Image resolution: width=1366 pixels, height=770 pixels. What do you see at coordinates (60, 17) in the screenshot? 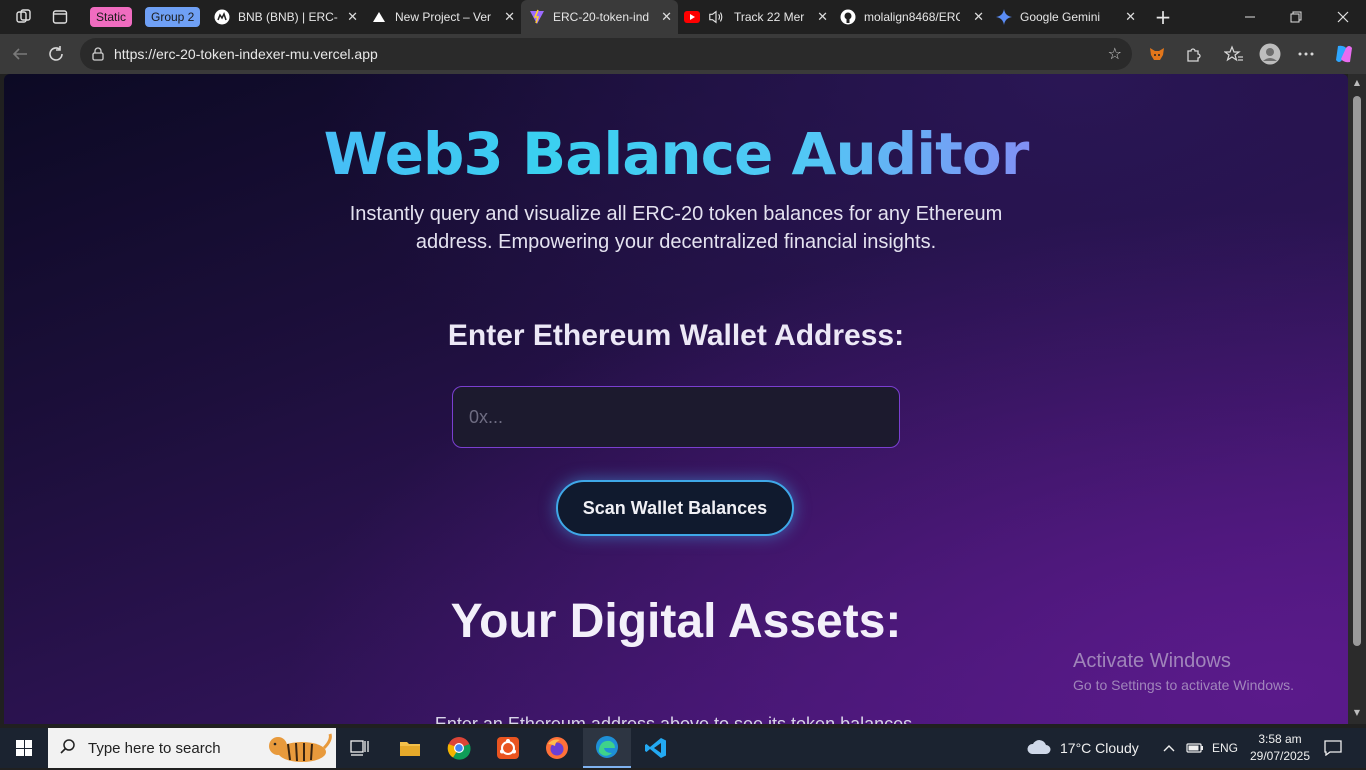
I see `tab-actions-icon` at bounding box center [60, 17].